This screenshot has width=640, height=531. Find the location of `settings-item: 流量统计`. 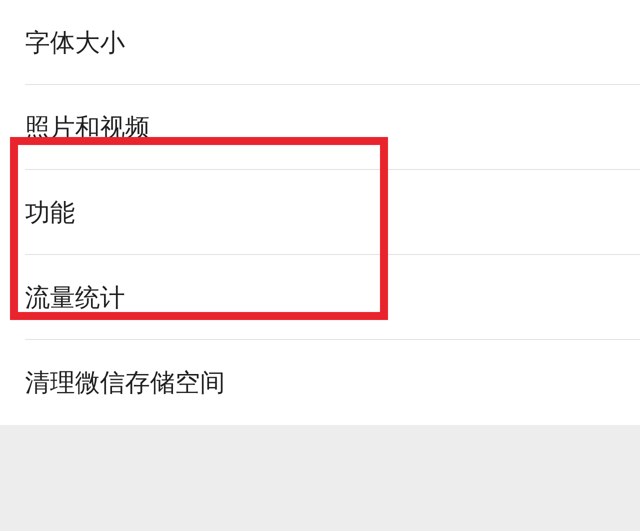

settings-item: 流量统计 is located at coordinates (75, 297).